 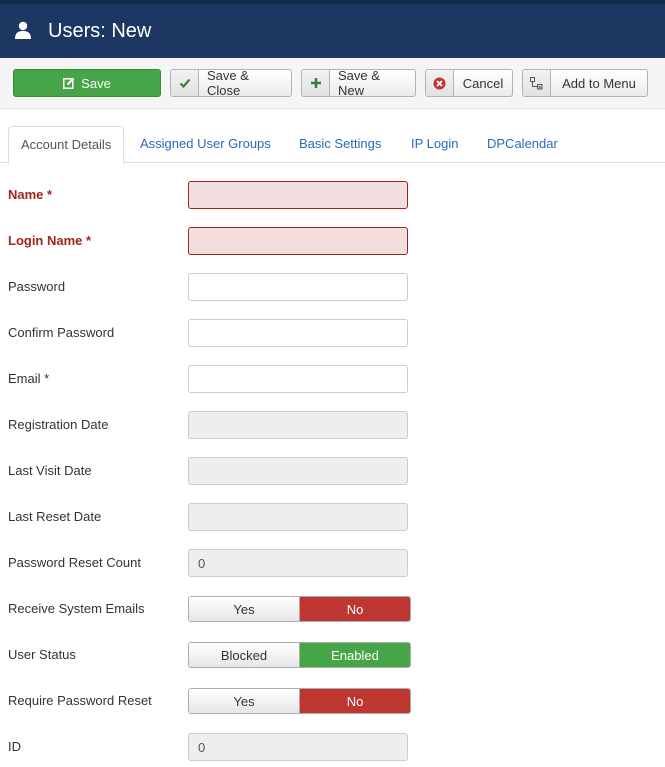 What do you see at coordinates (74, 562) in the screenshot?
I see `password-reset-count-label: Password Reset Count` at bounding box center [74, 562].